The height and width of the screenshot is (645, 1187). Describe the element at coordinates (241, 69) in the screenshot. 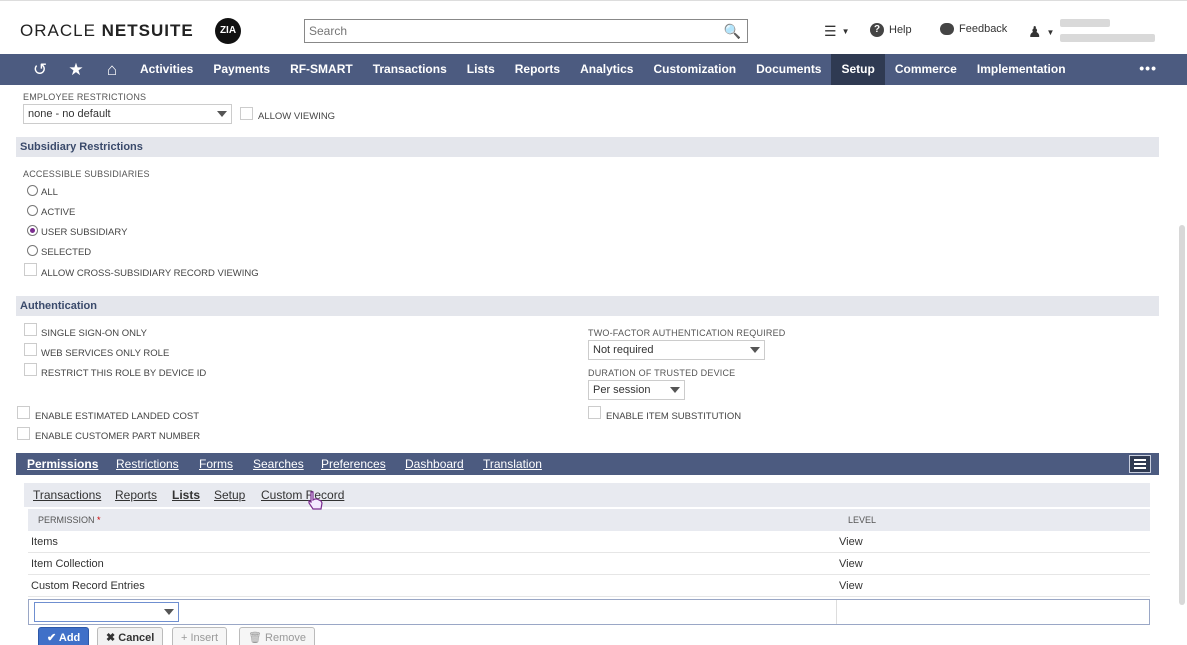

I see `nav-payments: Payments` at that location.